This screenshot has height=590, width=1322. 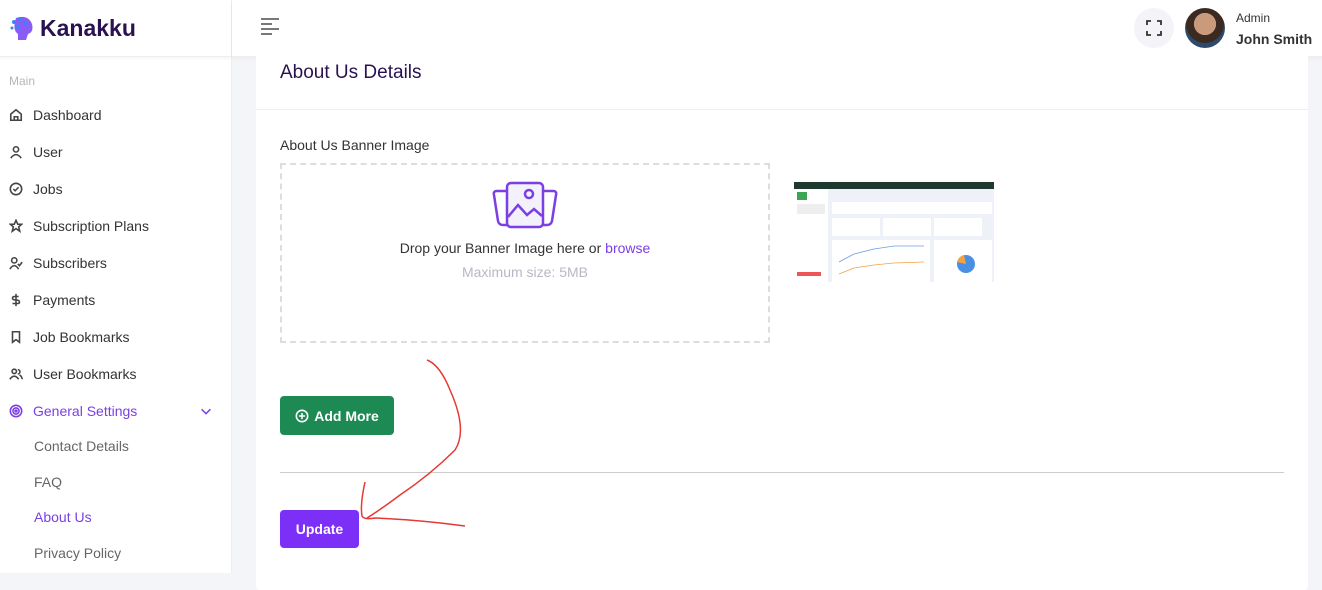 What do you see at coordinates (16, 337) in the screenshot?
I see `bookmark-icon` at bounding box center [16, 337].